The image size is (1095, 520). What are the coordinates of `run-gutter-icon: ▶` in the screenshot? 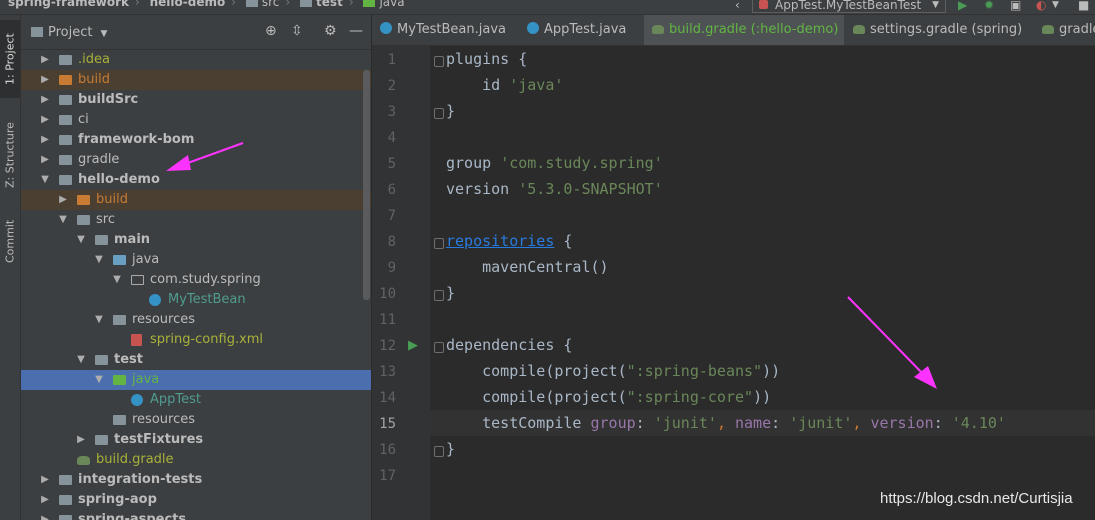 It's located at (413, 345).